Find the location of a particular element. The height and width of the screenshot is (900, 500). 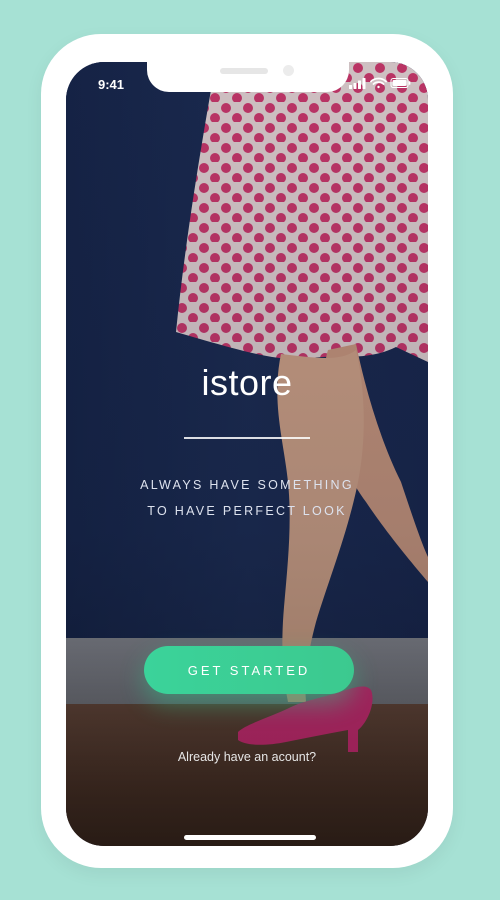

get-started-button: GET STARTED is located at coordinates (249, 670).